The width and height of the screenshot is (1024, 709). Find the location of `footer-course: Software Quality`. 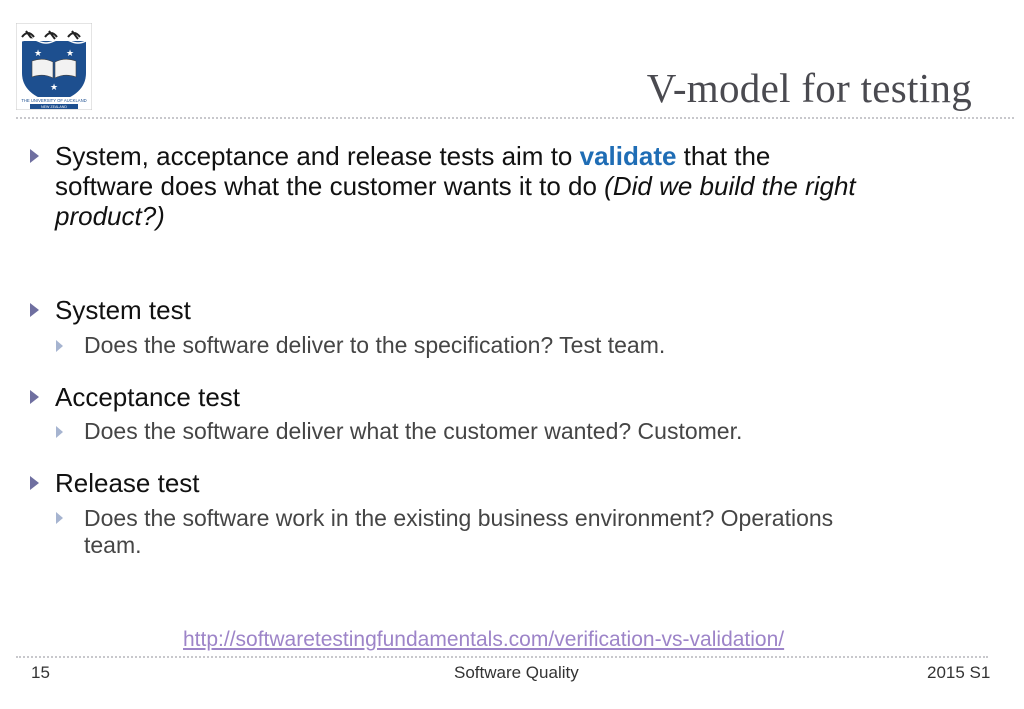

footer-course: Software Quality is located at coordinates (516, 672).